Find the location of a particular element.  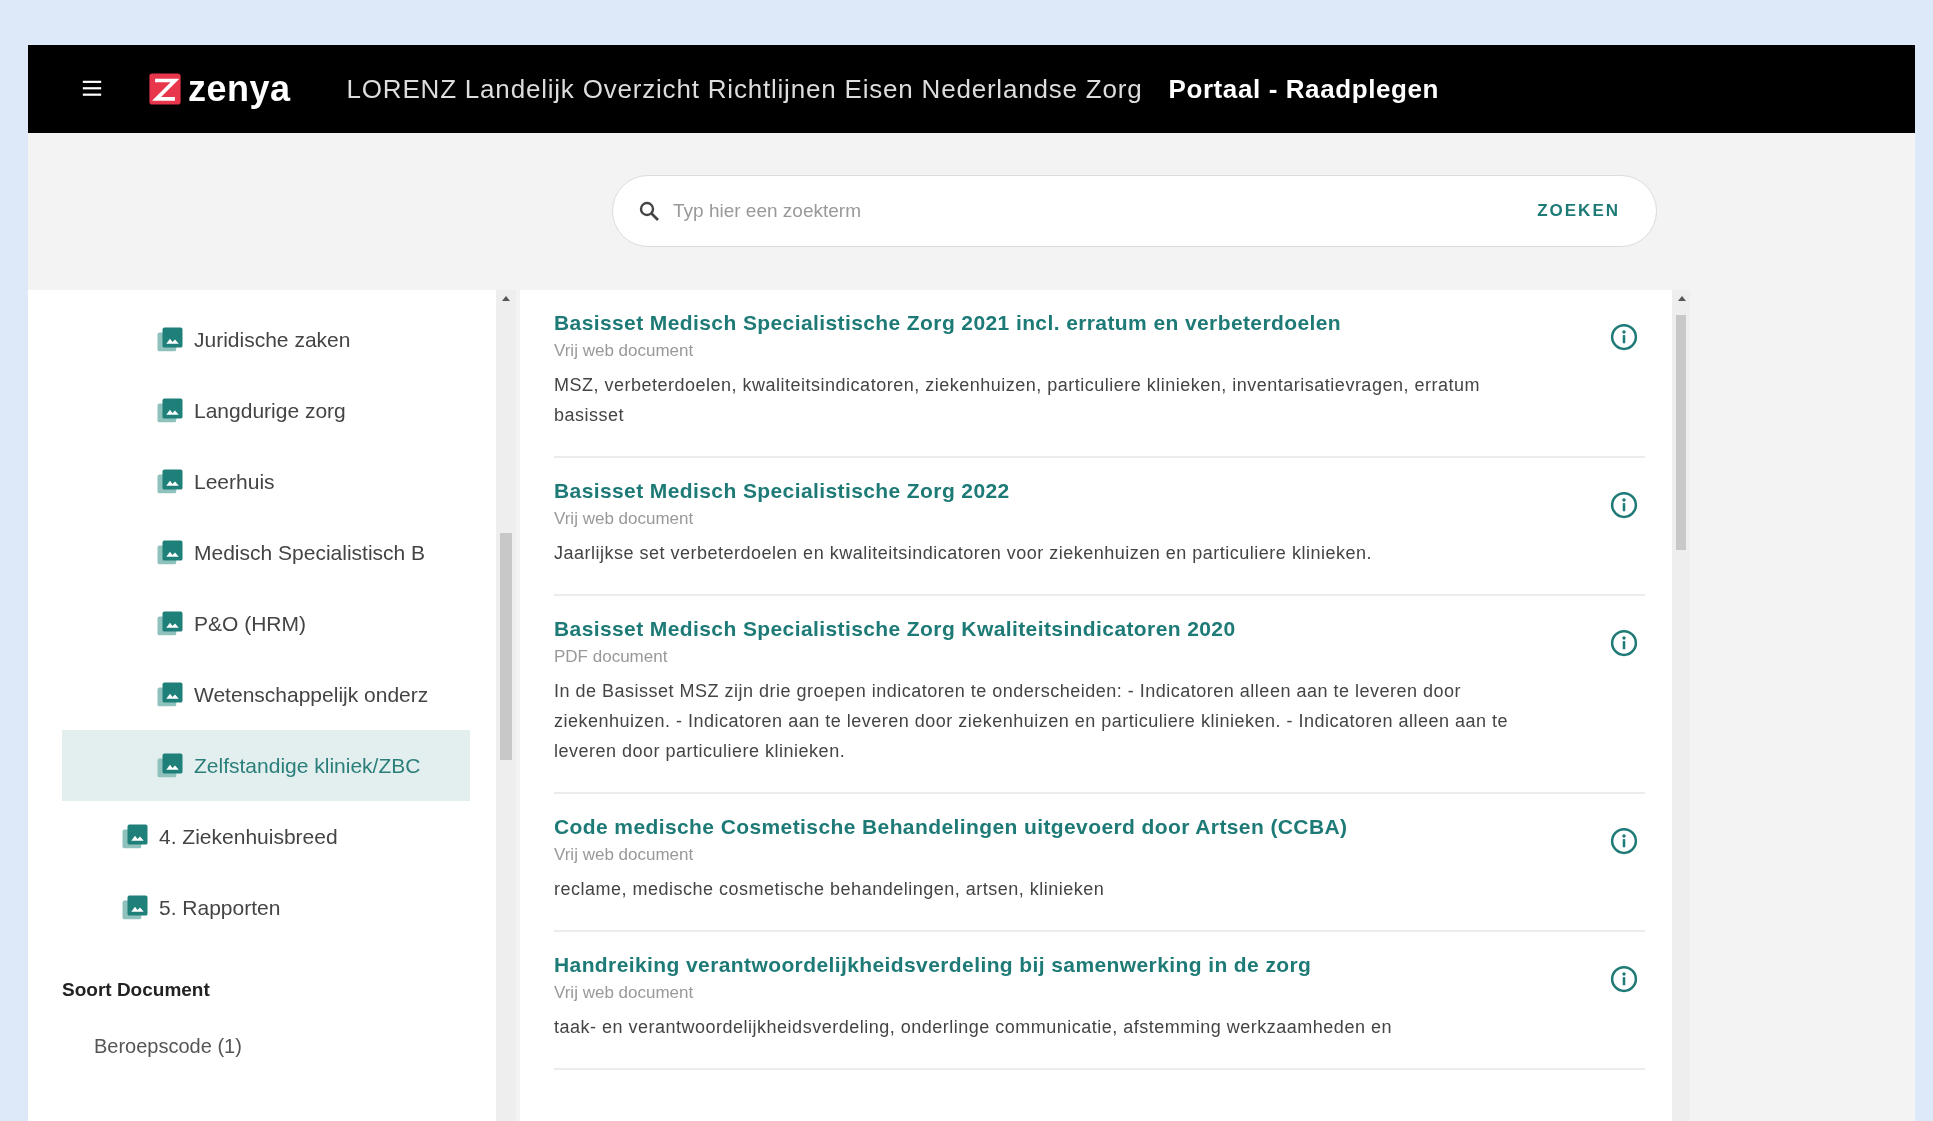

result-description: taak- en verantwoordelijkheidsverdeling, onderlinge communicatie, afstemming werkzaamheden en is located at coordinates (973, 1027).